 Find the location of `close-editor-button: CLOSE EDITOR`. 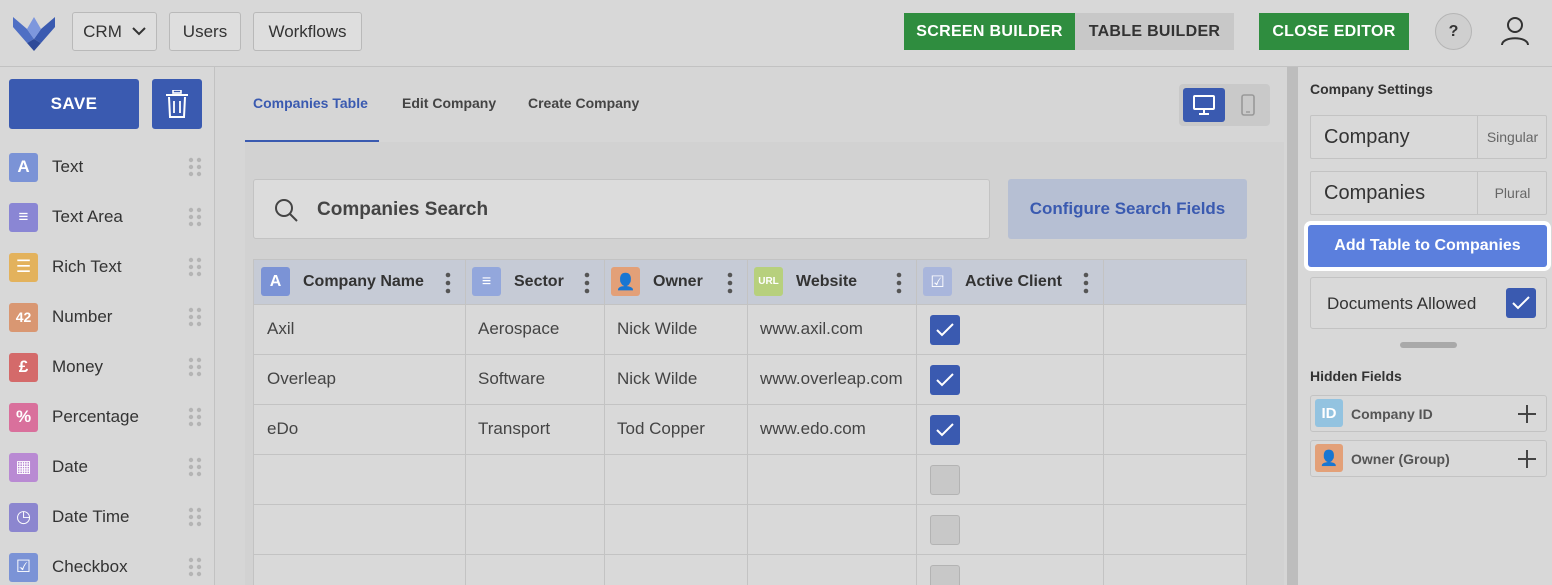

close-editor-button: CLOSE EDITOR is located at coordinates (1334, 31).